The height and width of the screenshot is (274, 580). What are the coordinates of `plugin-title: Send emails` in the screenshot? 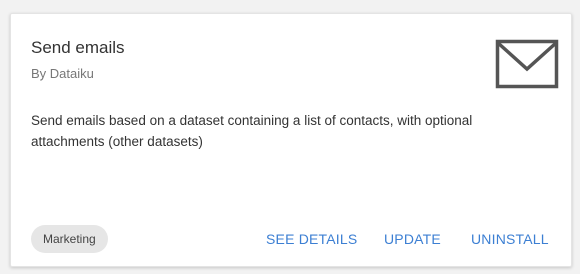 It's located at (78, 47).